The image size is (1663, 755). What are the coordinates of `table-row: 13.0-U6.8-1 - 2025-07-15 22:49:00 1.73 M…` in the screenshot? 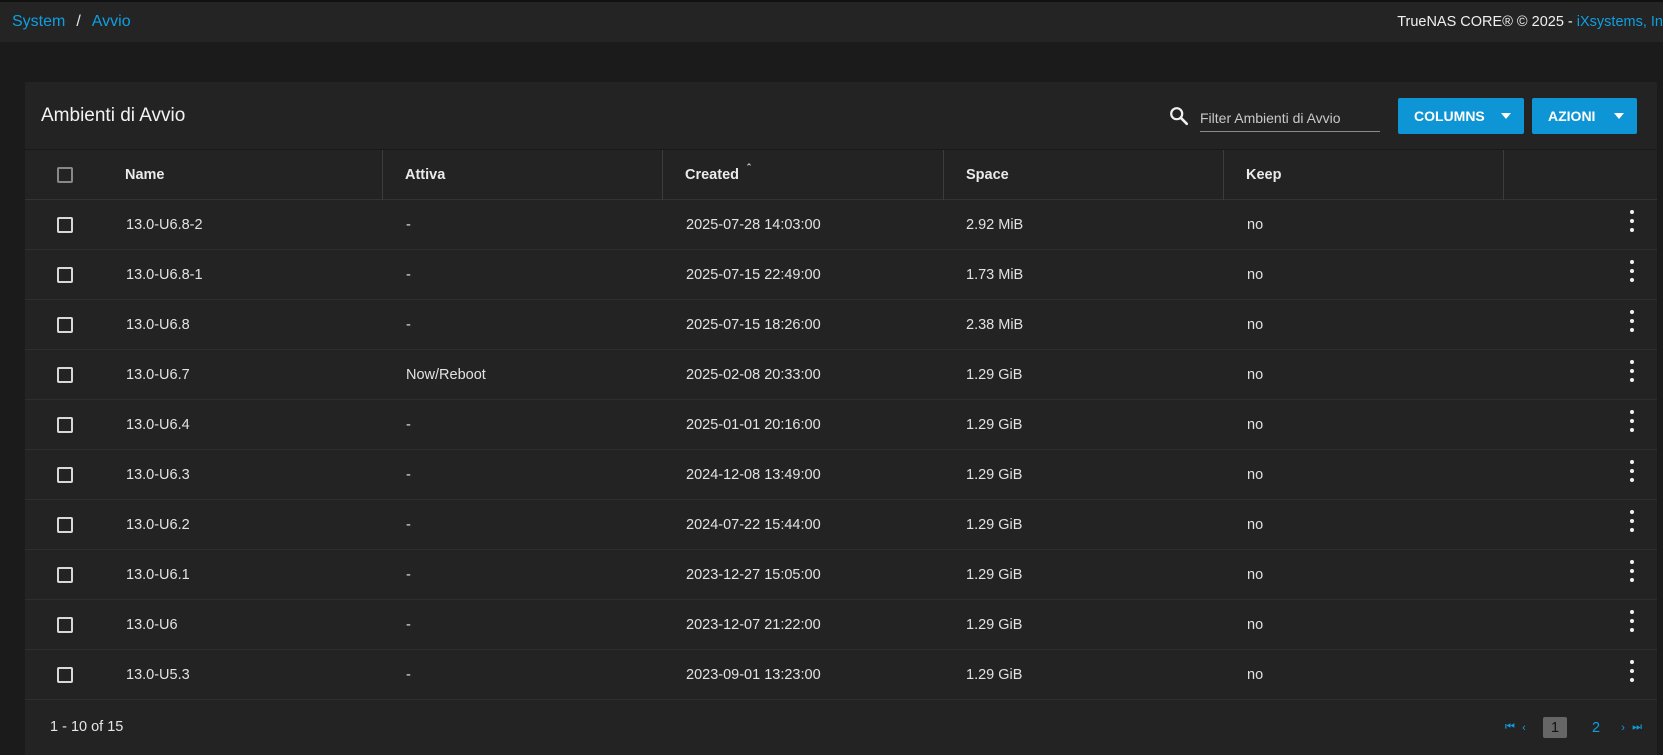 It's located at (841, 275).